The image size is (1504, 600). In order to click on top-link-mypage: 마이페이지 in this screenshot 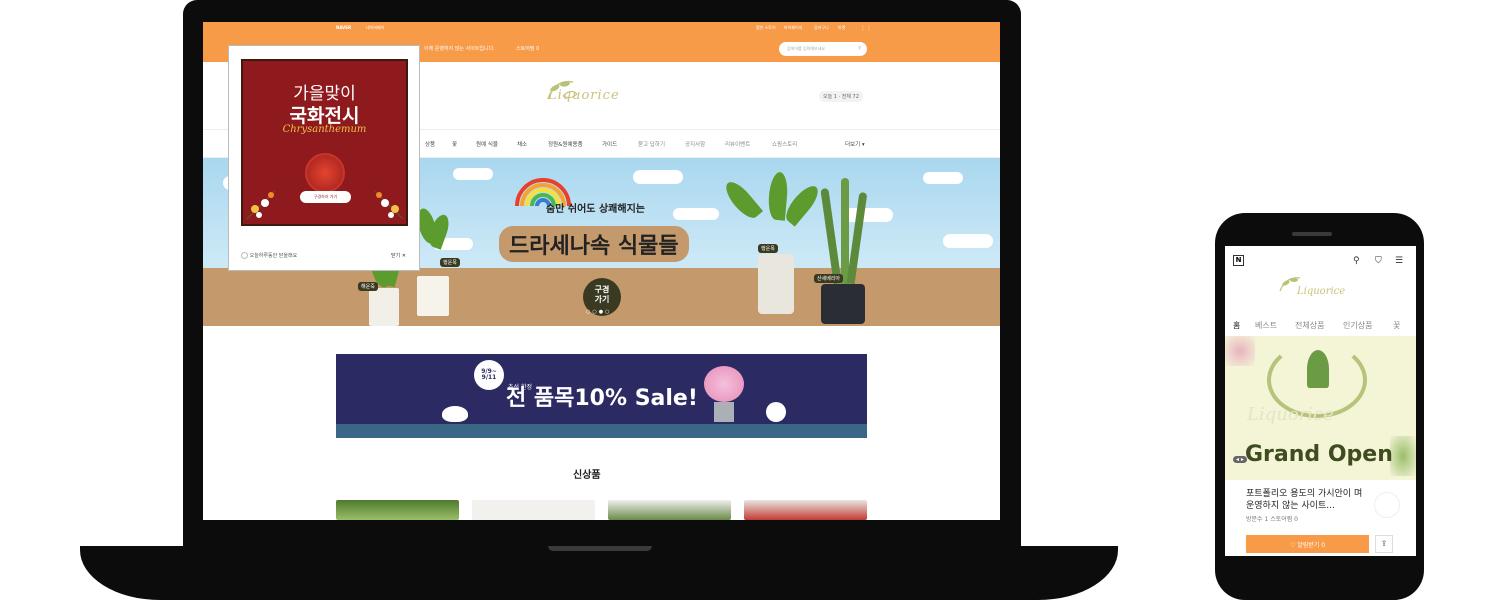, I will do `click(793, 28)`.